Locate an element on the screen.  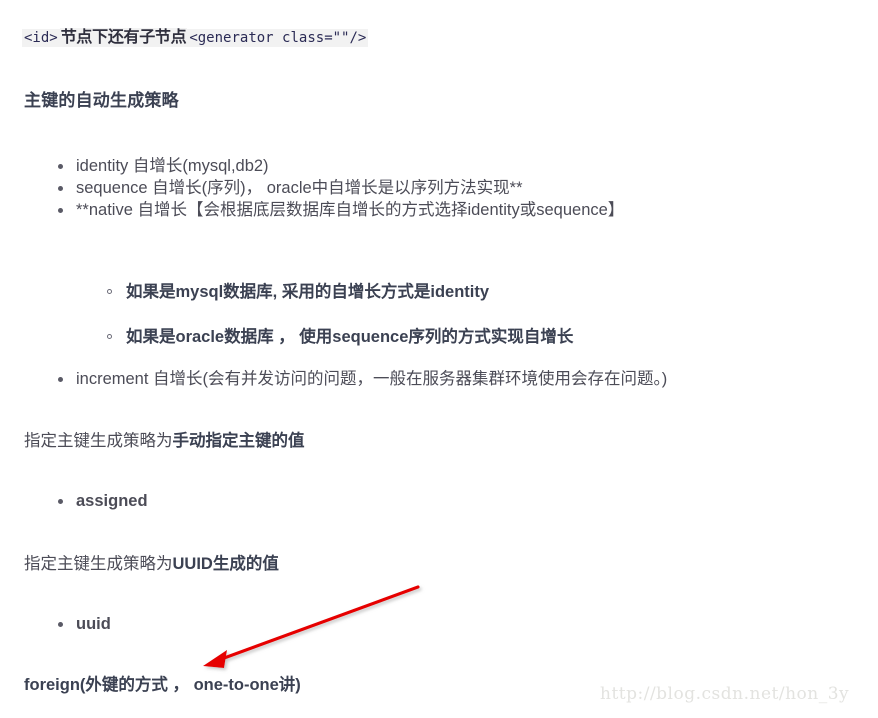
list-item: uuid is located at coordinates (80, 624).